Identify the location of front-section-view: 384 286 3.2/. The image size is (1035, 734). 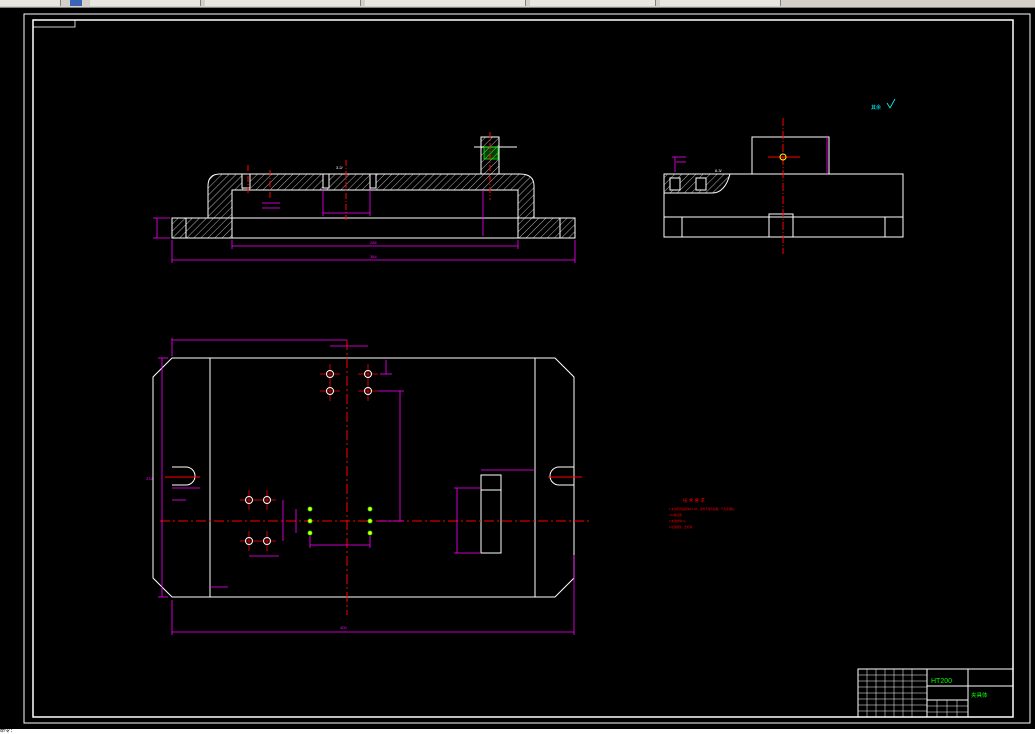
(364, 197).